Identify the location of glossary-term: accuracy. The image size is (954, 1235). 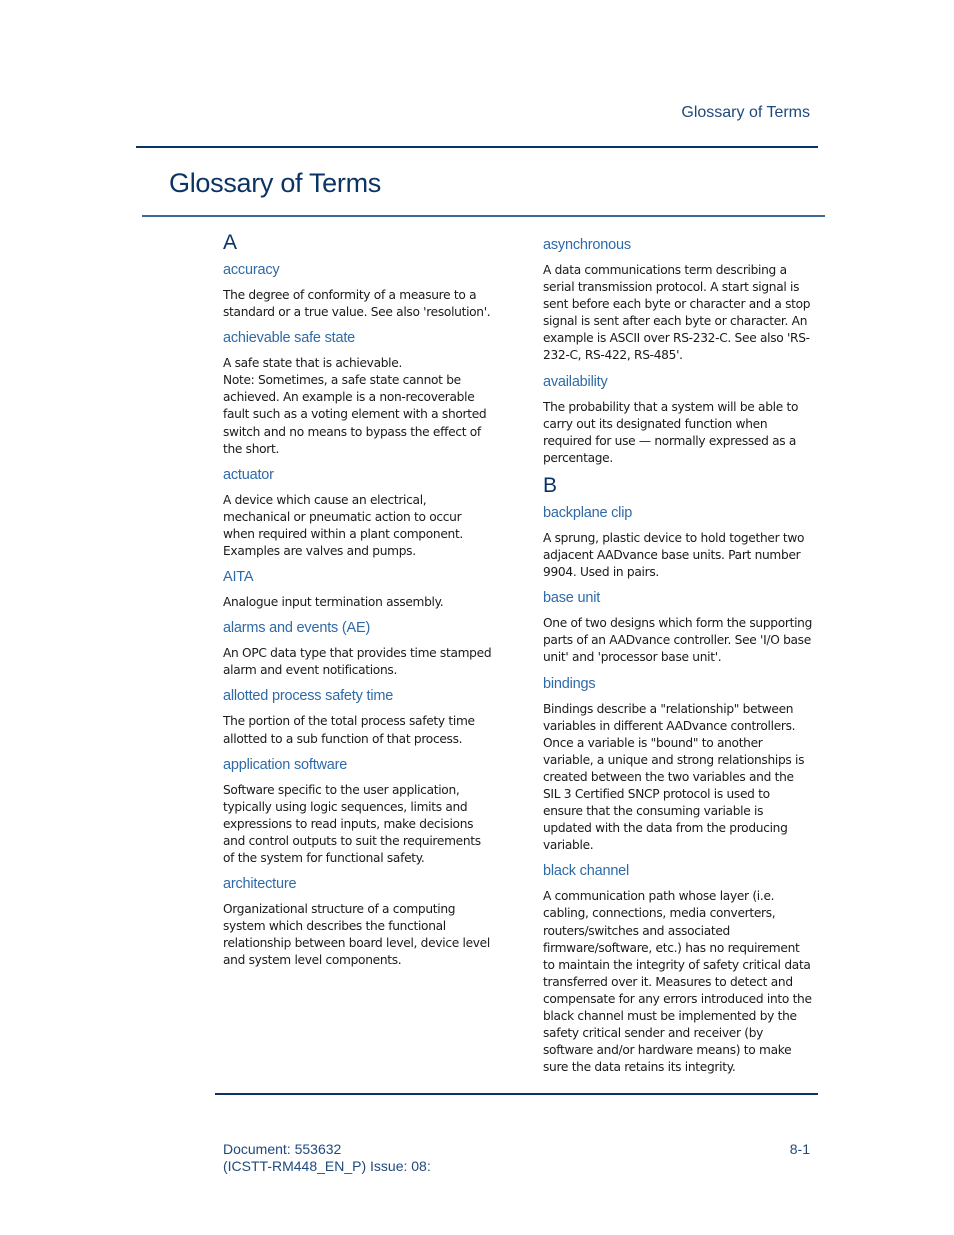
(251, 270).